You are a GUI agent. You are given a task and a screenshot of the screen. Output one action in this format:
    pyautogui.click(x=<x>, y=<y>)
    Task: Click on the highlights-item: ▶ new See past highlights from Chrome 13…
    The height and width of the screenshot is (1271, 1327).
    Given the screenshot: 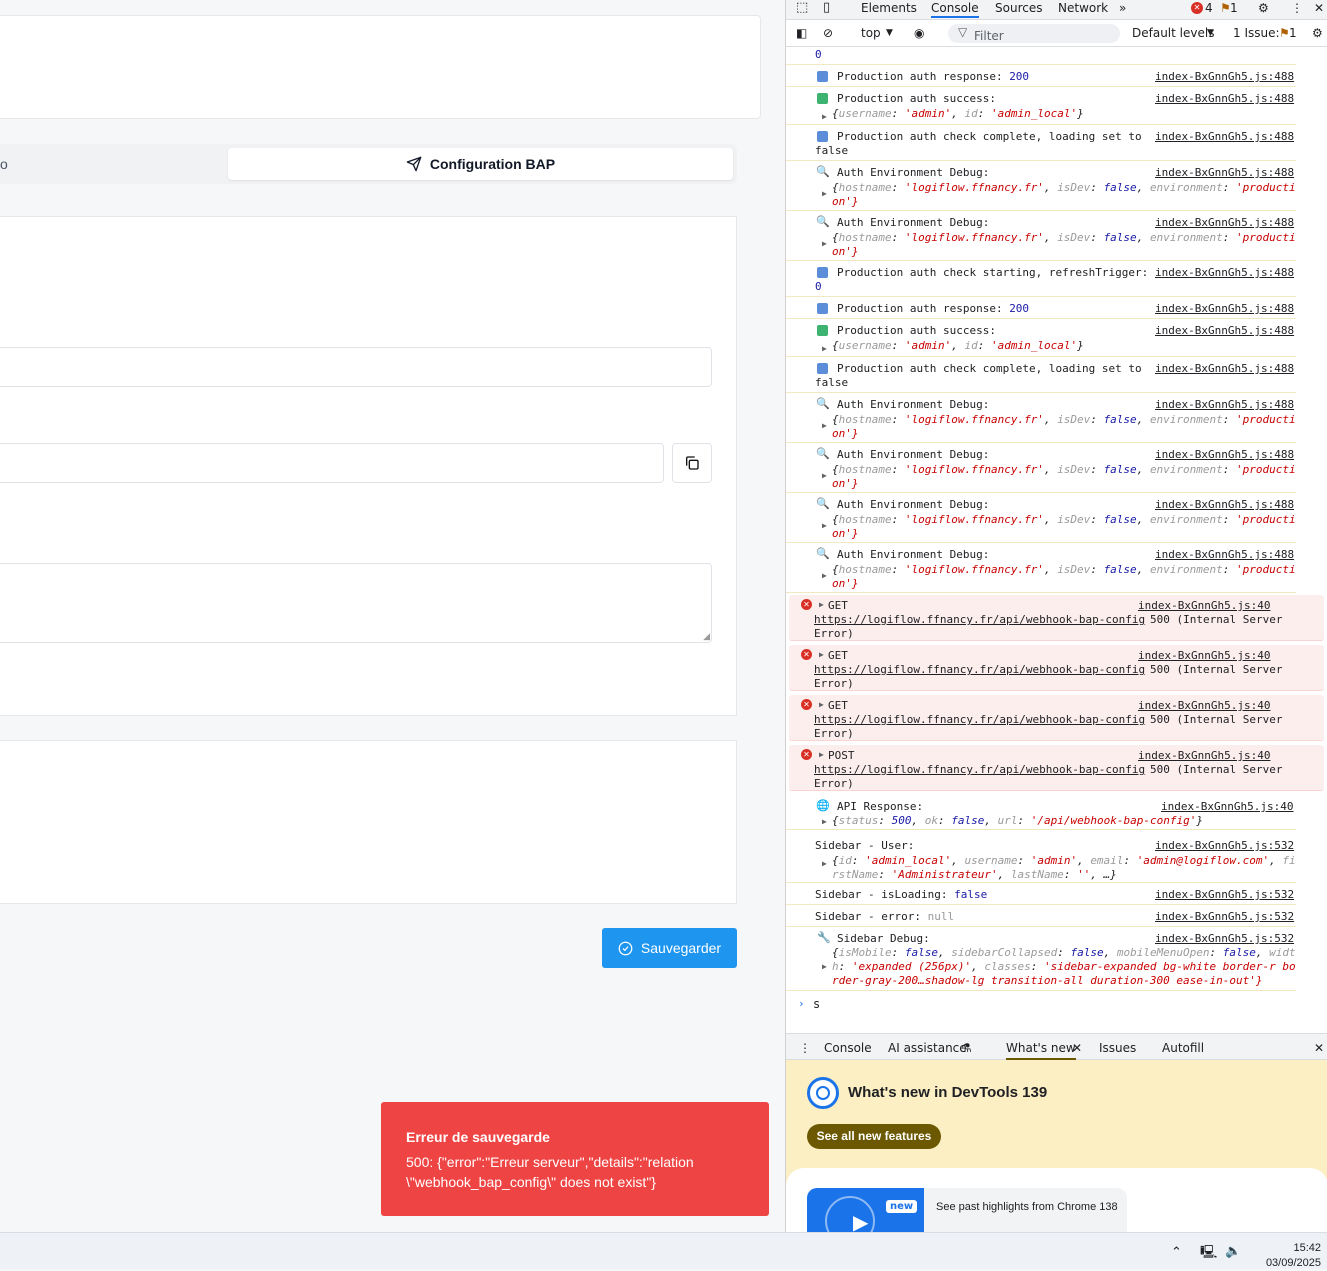 What is the action you would take?
    pyautogui.click(x=967, y=1210)
    